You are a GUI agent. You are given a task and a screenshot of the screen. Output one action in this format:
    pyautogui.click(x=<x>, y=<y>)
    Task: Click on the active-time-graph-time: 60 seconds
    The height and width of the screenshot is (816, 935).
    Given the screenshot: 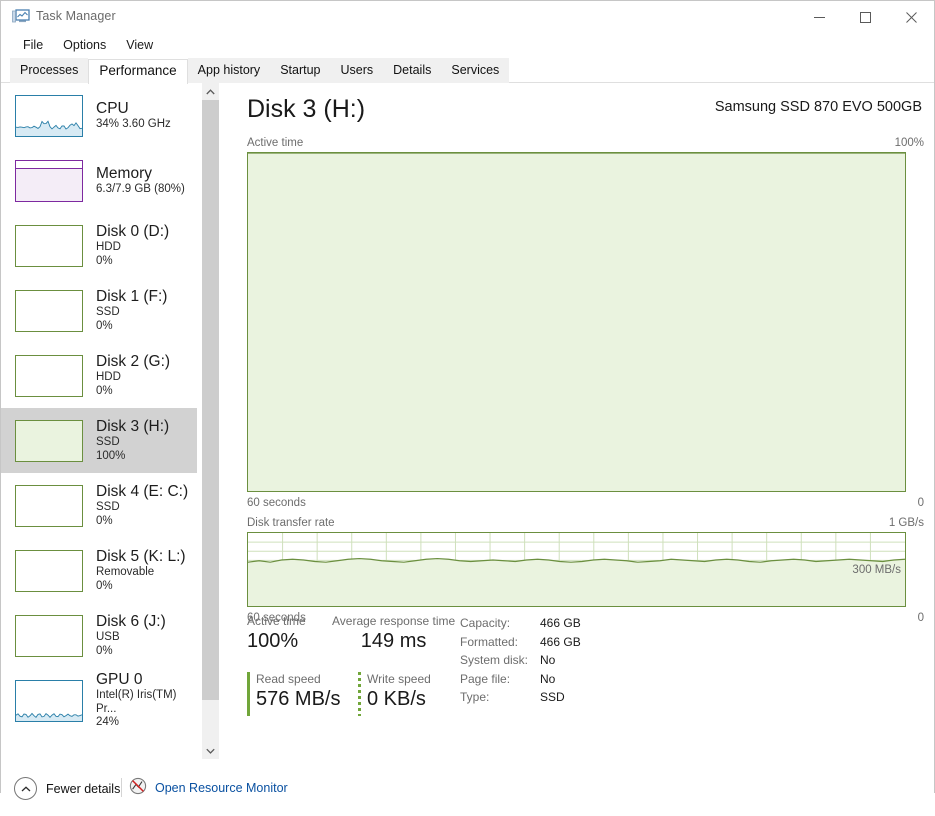 What is the action you would take?
    pyautogui.click(x=276, y=503)
    